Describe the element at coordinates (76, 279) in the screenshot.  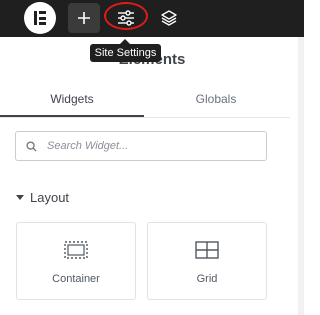
I see `widget-label: Container` at that location.